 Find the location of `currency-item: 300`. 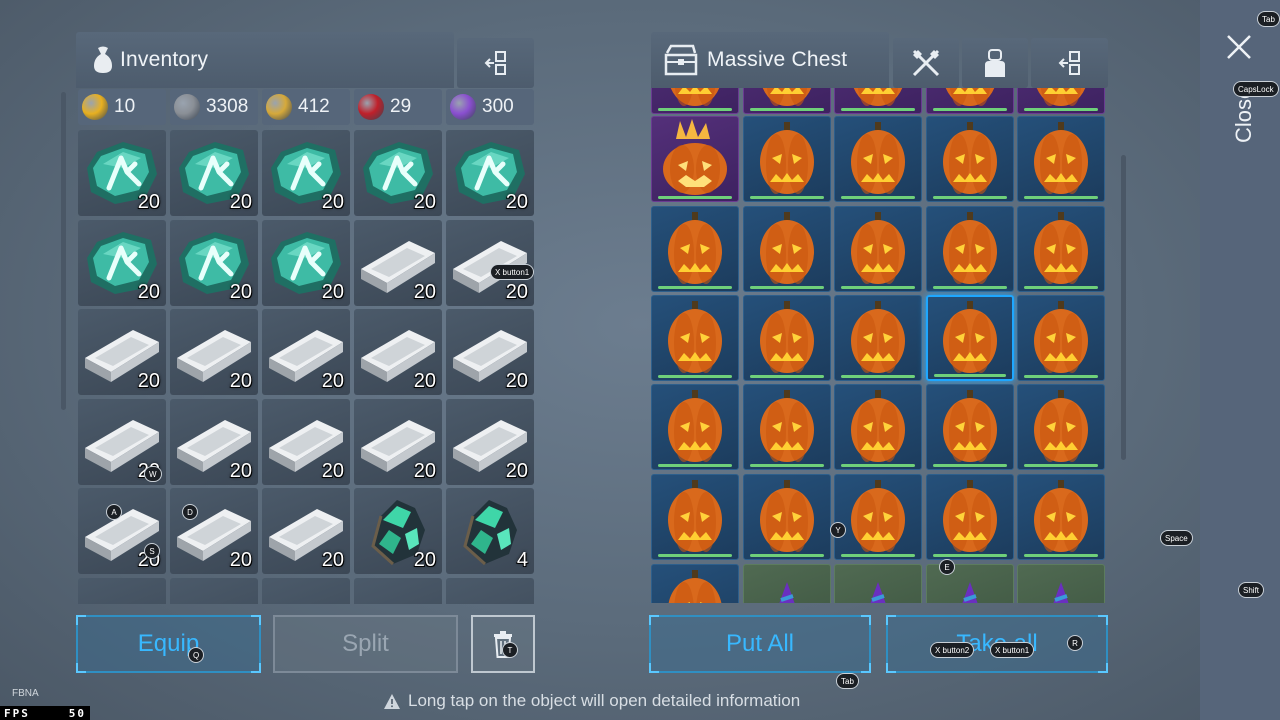

currency-item: 300 is located at coordinates (490, 107).